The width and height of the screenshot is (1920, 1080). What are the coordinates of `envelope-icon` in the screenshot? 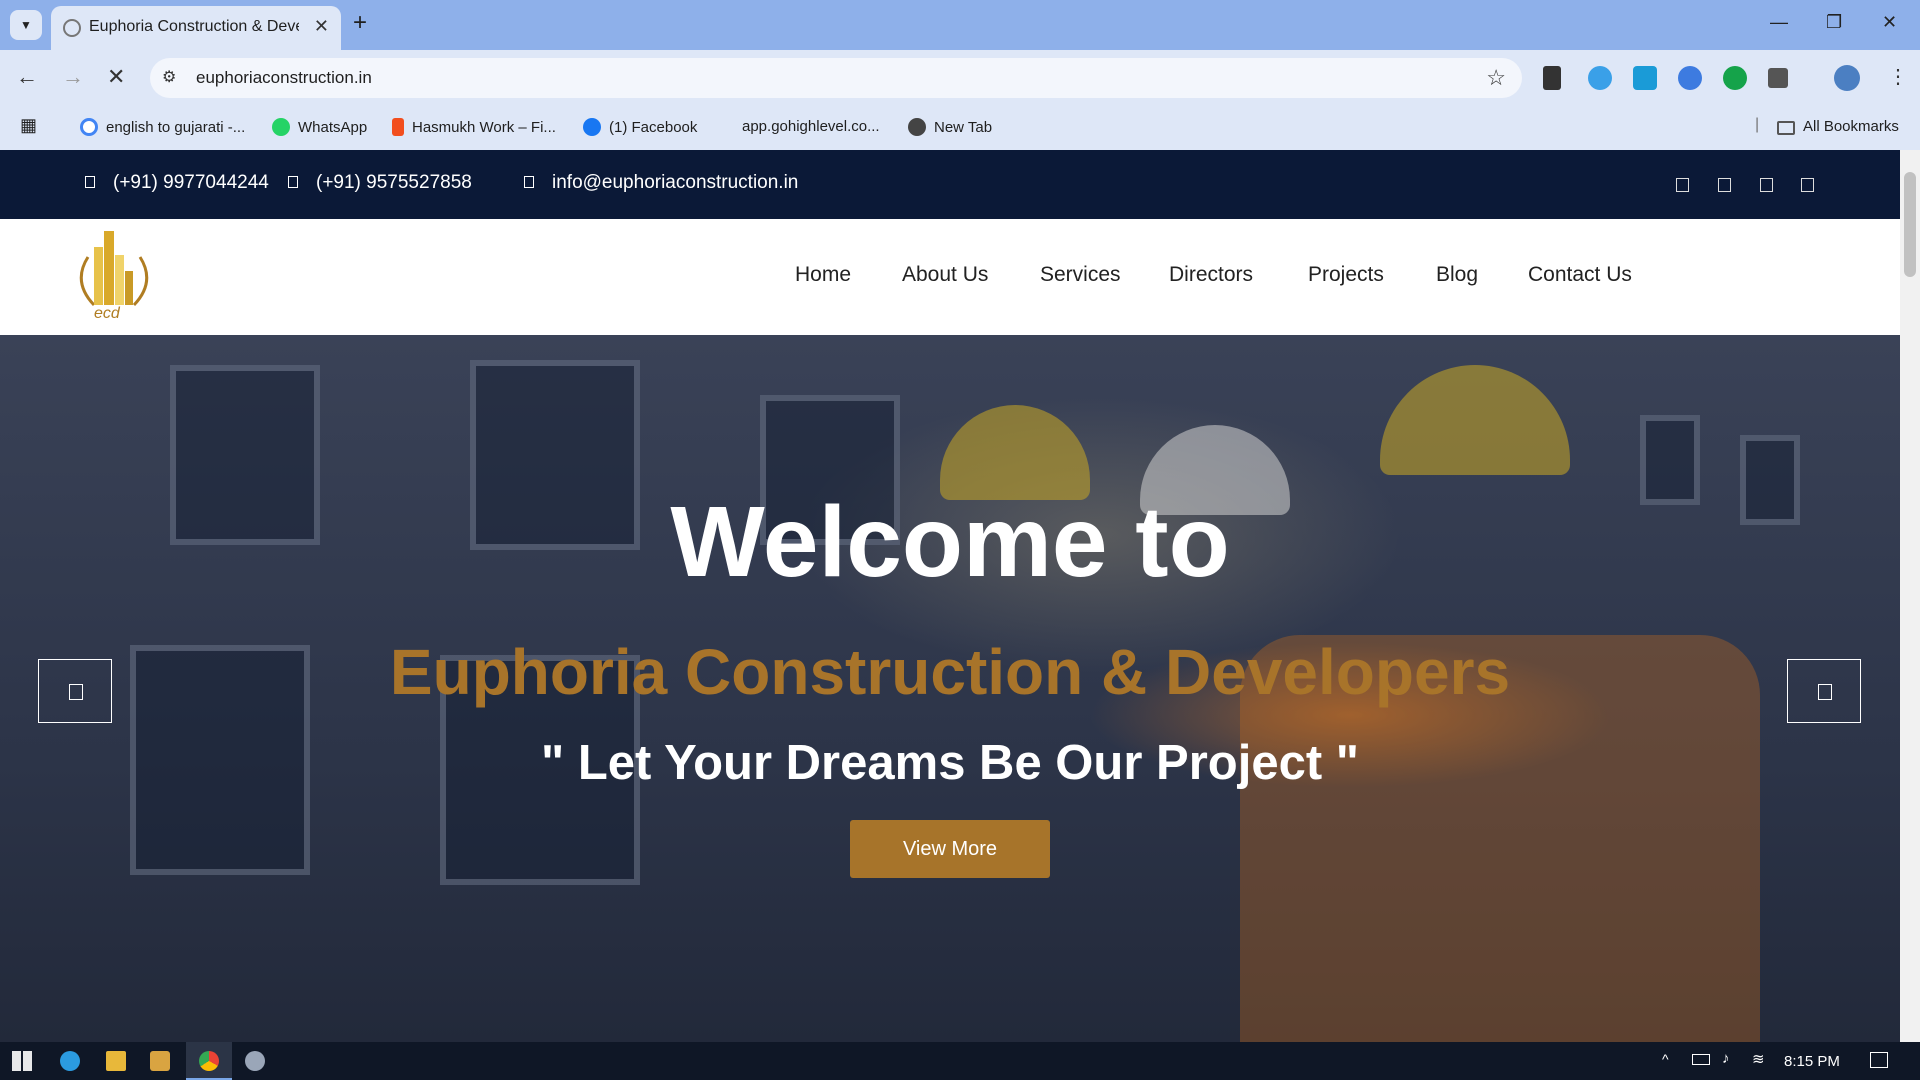 It's located at (529, 182).